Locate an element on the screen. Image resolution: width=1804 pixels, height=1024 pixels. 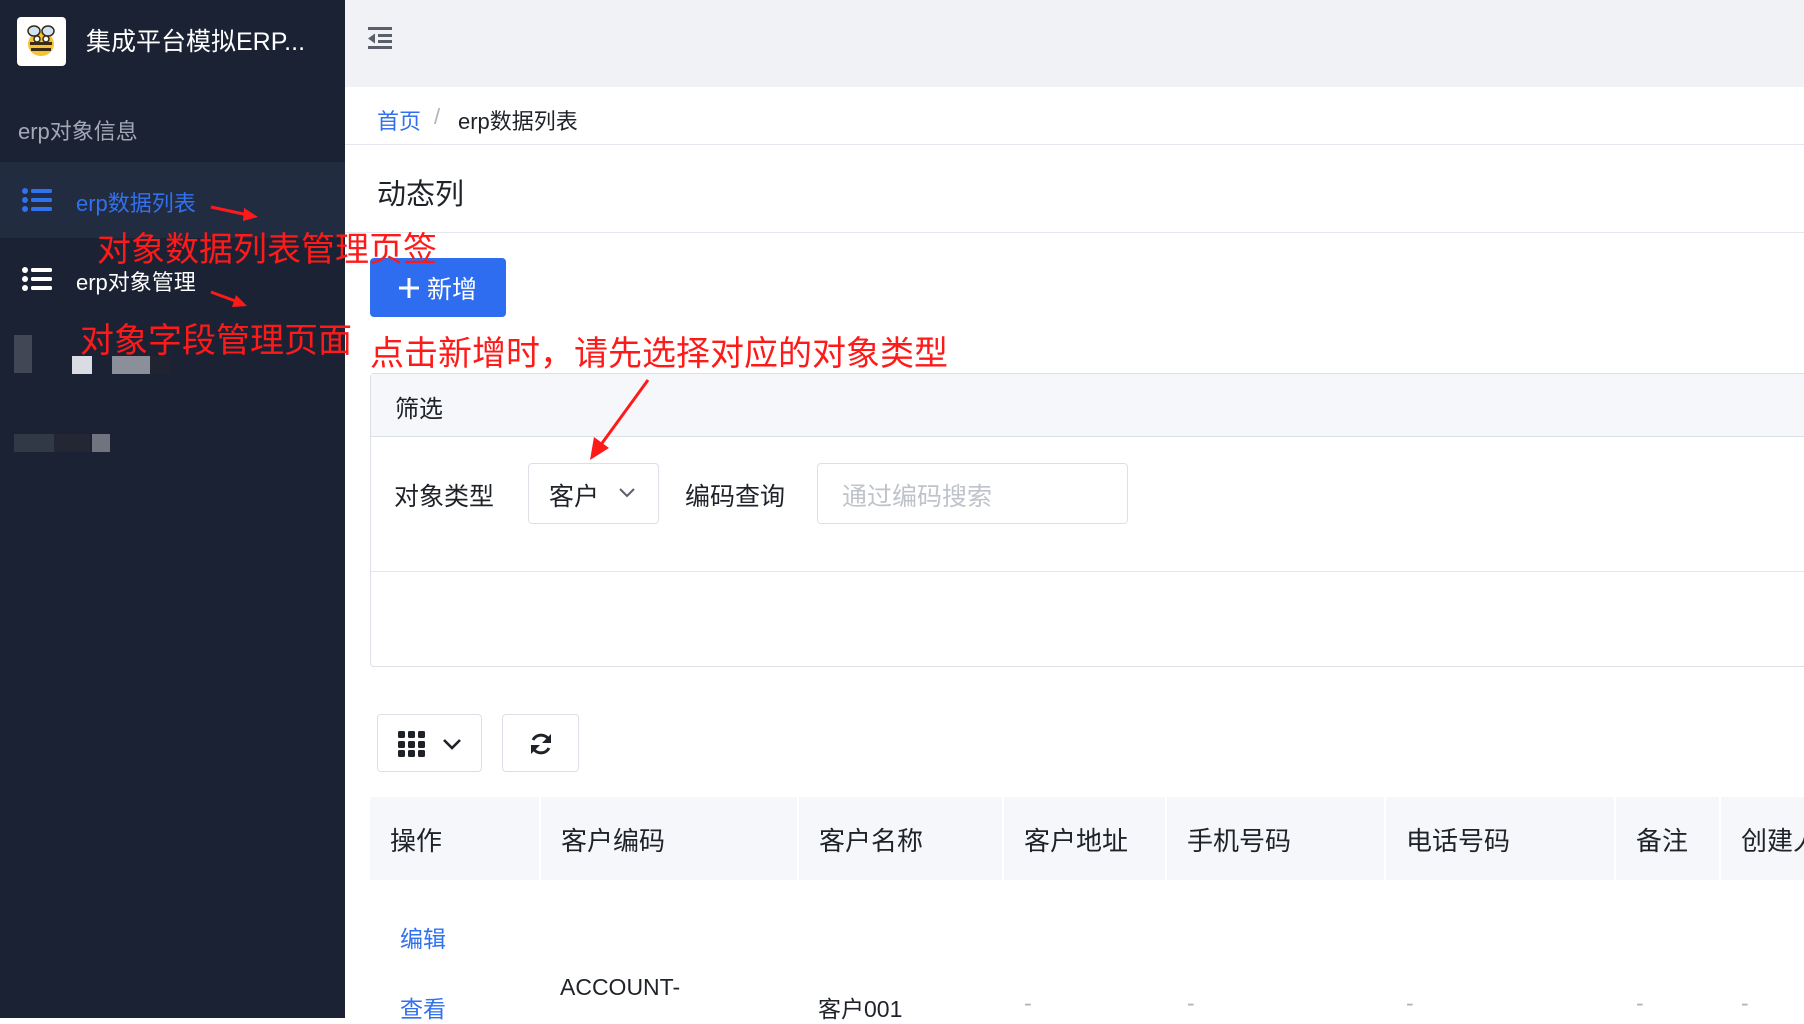
customer-address-cell: - is located at coordinates (1028, 1003).